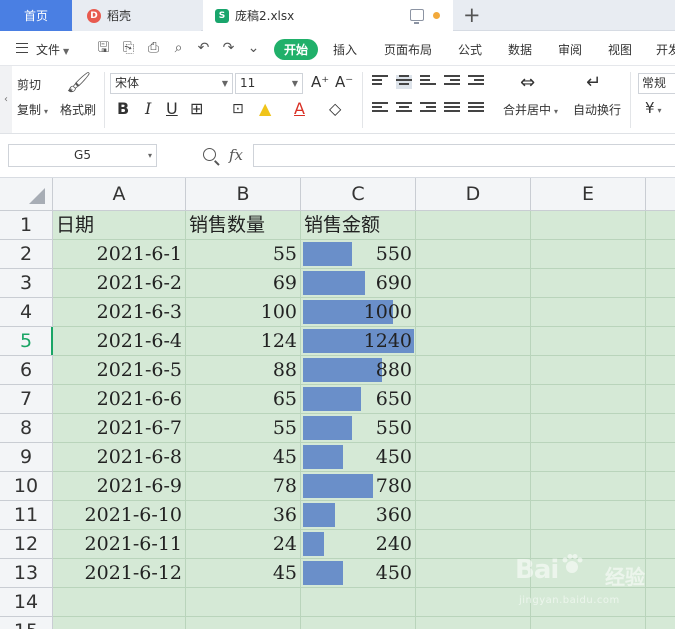 The width and height of the screenshot is (675, 629). I want to click on export-icon: ⎘, so click(128, 48).